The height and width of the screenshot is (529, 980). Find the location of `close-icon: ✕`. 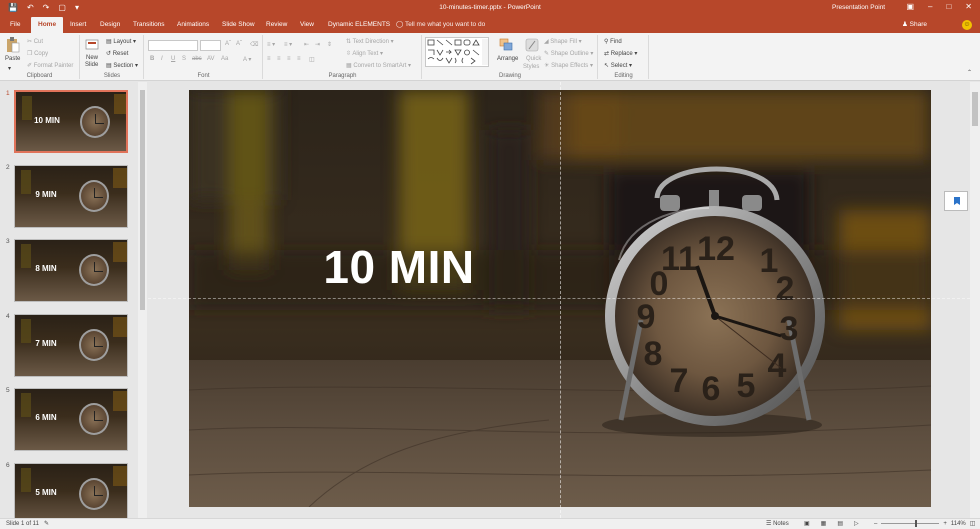

close-icon: ✕ is located at coordinates (968, 6).